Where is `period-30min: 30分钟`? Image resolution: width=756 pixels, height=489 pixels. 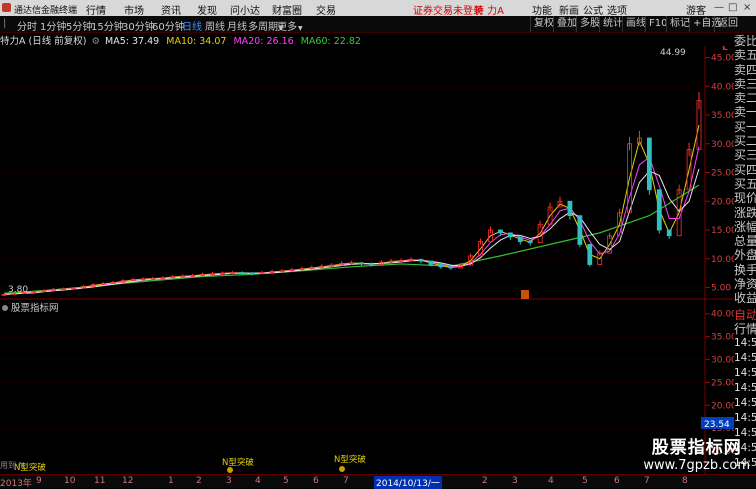
period-30min: 30分钟 is located at coordinates (138, 25).